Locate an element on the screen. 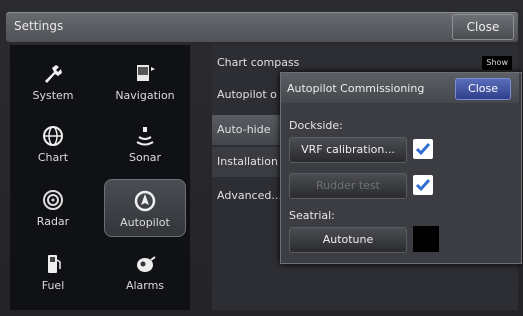 Image resolution: width=523 pixels, height=316 pixels. category-chart: Chart is located at coordinates (53, 144).